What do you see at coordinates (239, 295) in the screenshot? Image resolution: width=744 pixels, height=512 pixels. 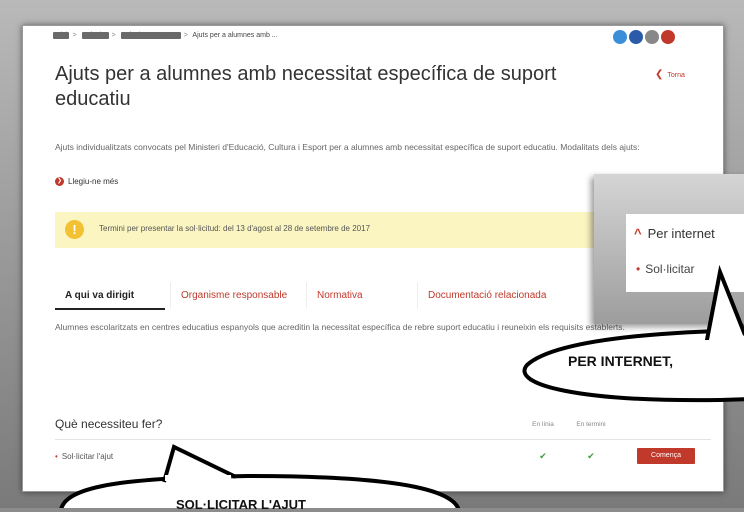 I see `tab-organisme-responsable: Organisme responsable` at bounding box center [239, 295].